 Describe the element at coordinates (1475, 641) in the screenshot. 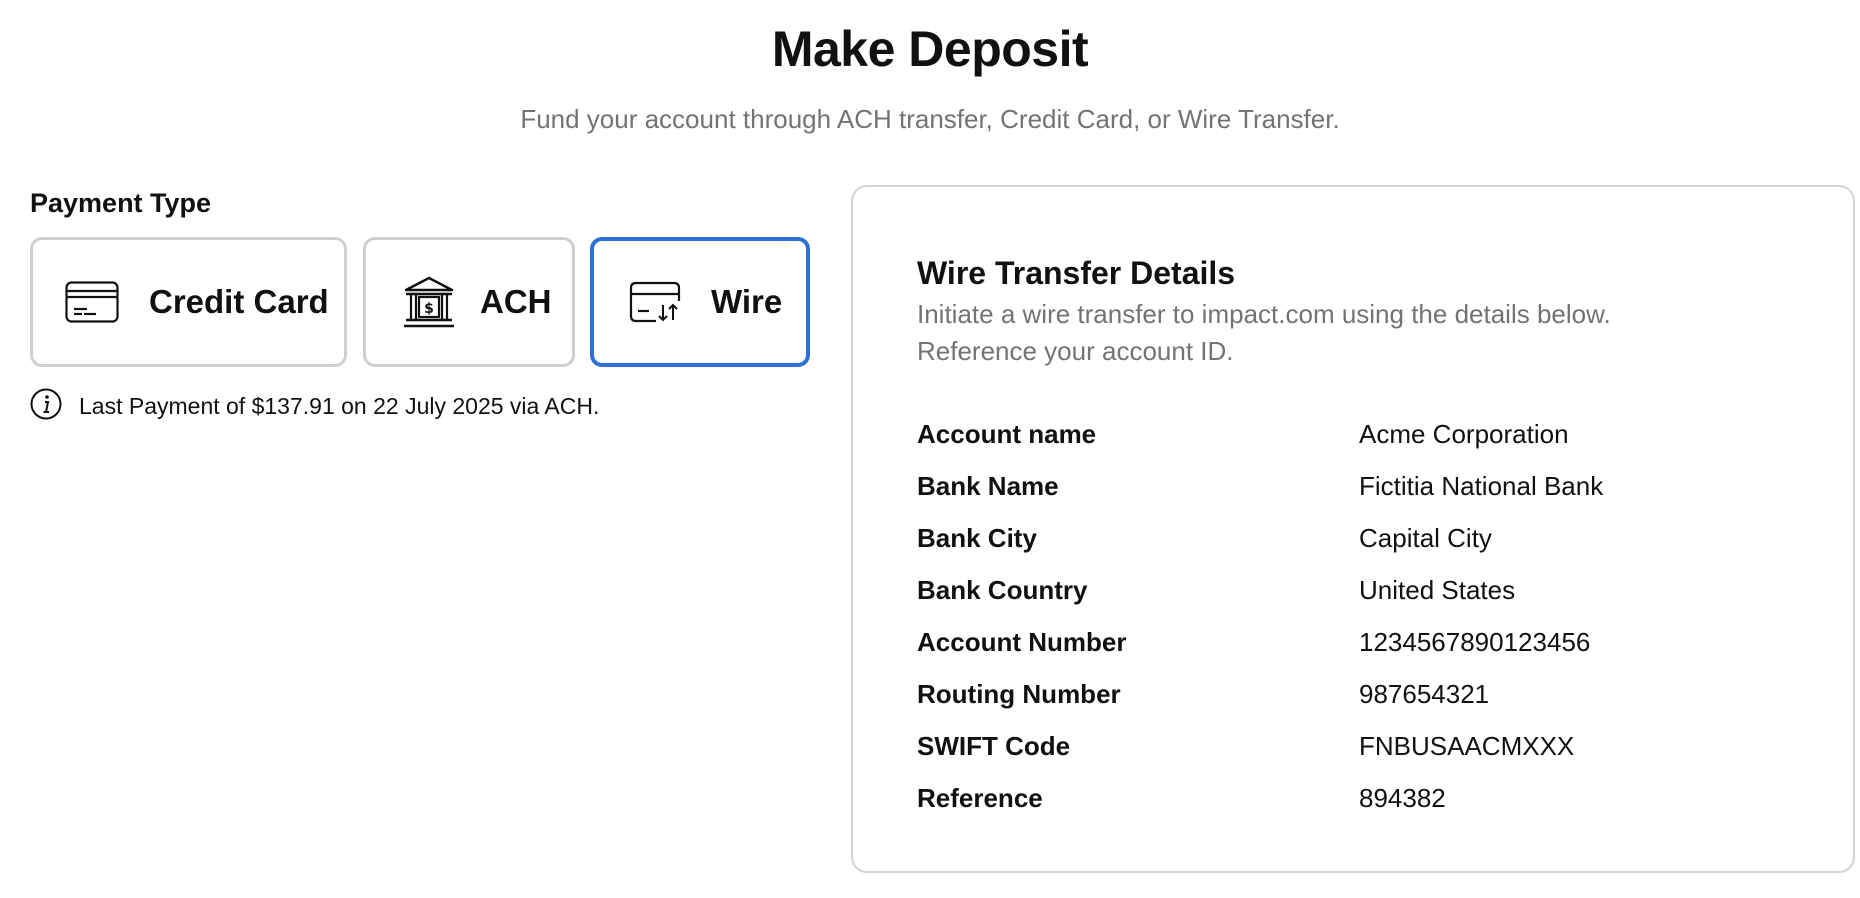

I see `detail-value: 1234567890123456` at that location.